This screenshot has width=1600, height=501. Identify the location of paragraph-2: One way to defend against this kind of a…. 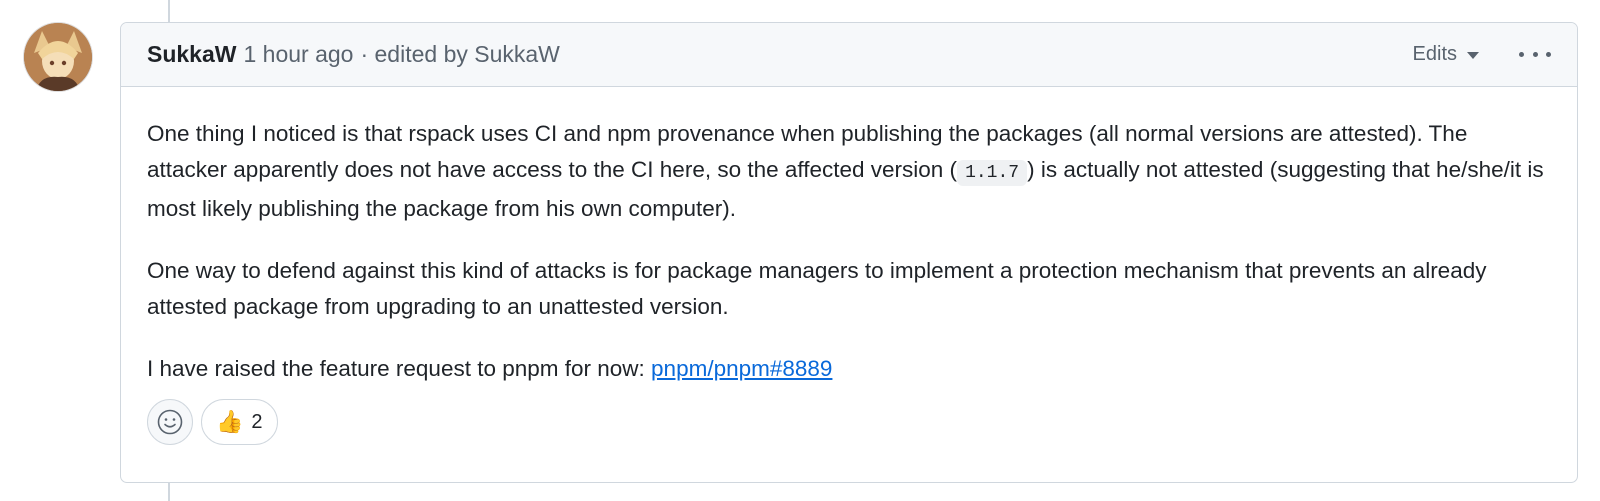
(817, 288).